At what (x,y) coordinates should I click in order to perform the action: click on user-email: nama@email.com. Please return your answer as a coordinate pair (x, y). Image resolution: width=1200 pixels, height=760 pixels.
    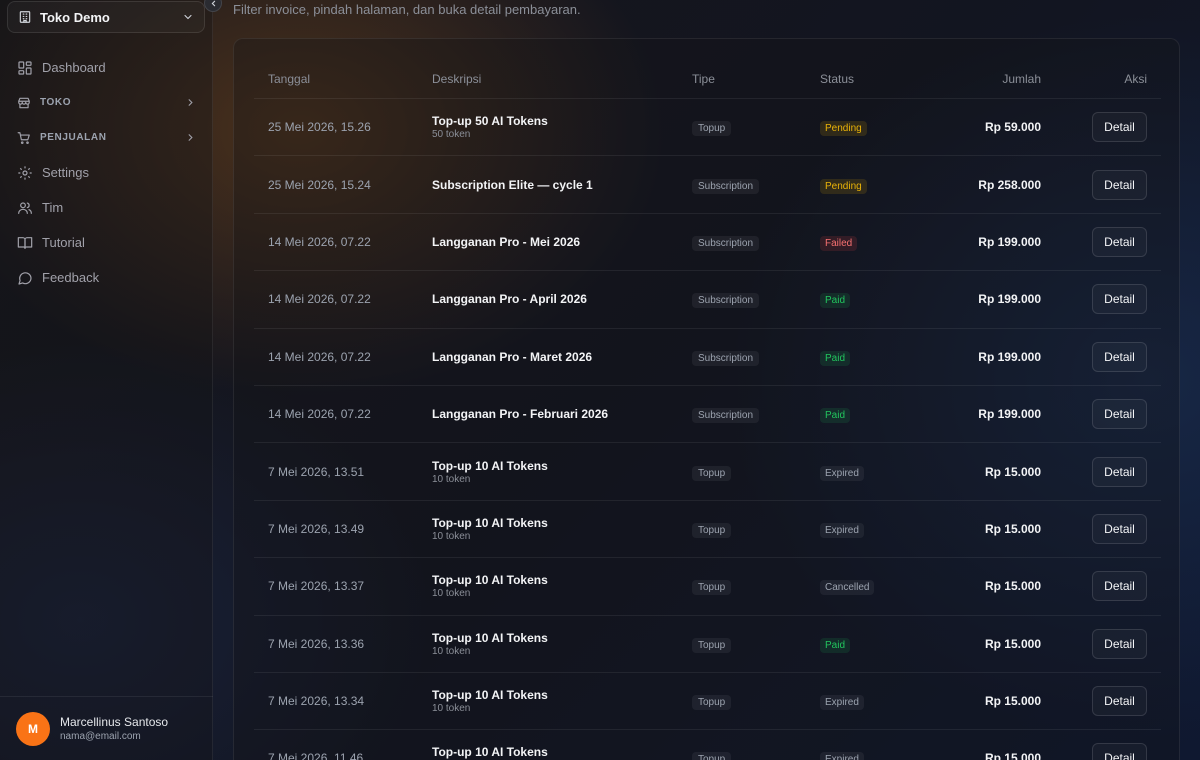
    Looking at the image, I should click on (100, 736).